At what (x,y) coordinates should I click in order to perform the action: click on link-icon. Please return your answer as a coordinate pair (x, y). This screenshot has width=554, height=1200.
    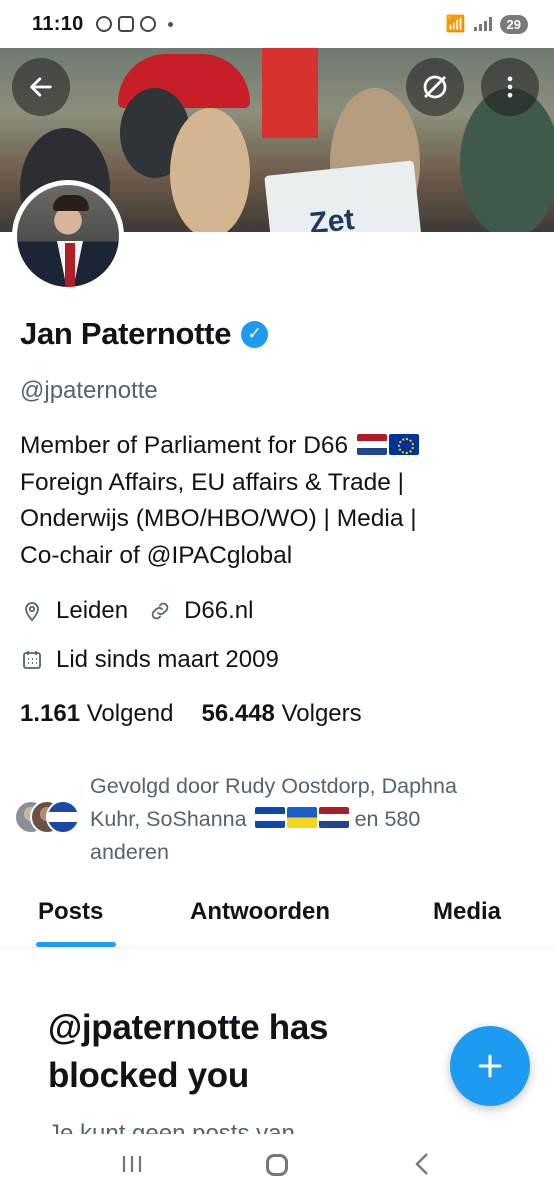
    Looking at the image, I should click on (160, 611).